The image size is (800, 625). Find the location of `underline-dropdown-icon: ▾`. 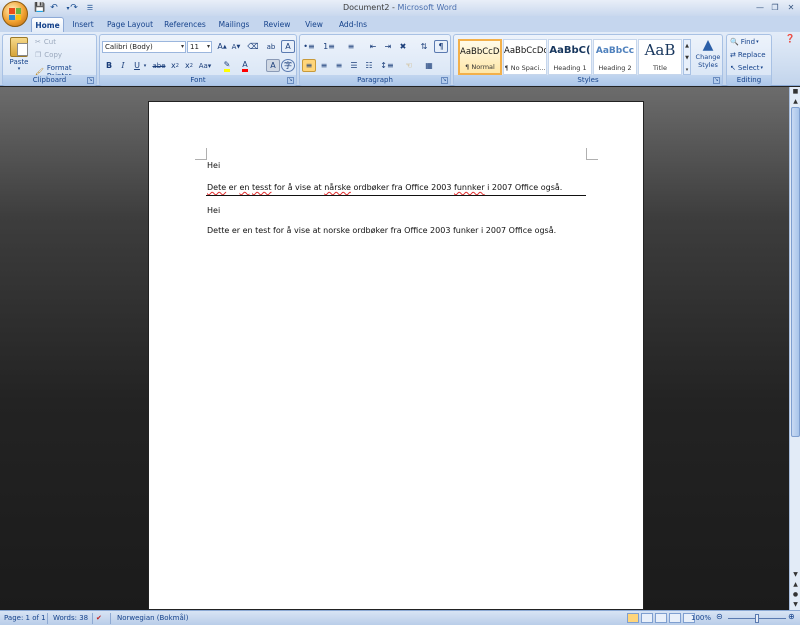

underline-dropdown-icon: ▾ is located at coordinates (145, 65).